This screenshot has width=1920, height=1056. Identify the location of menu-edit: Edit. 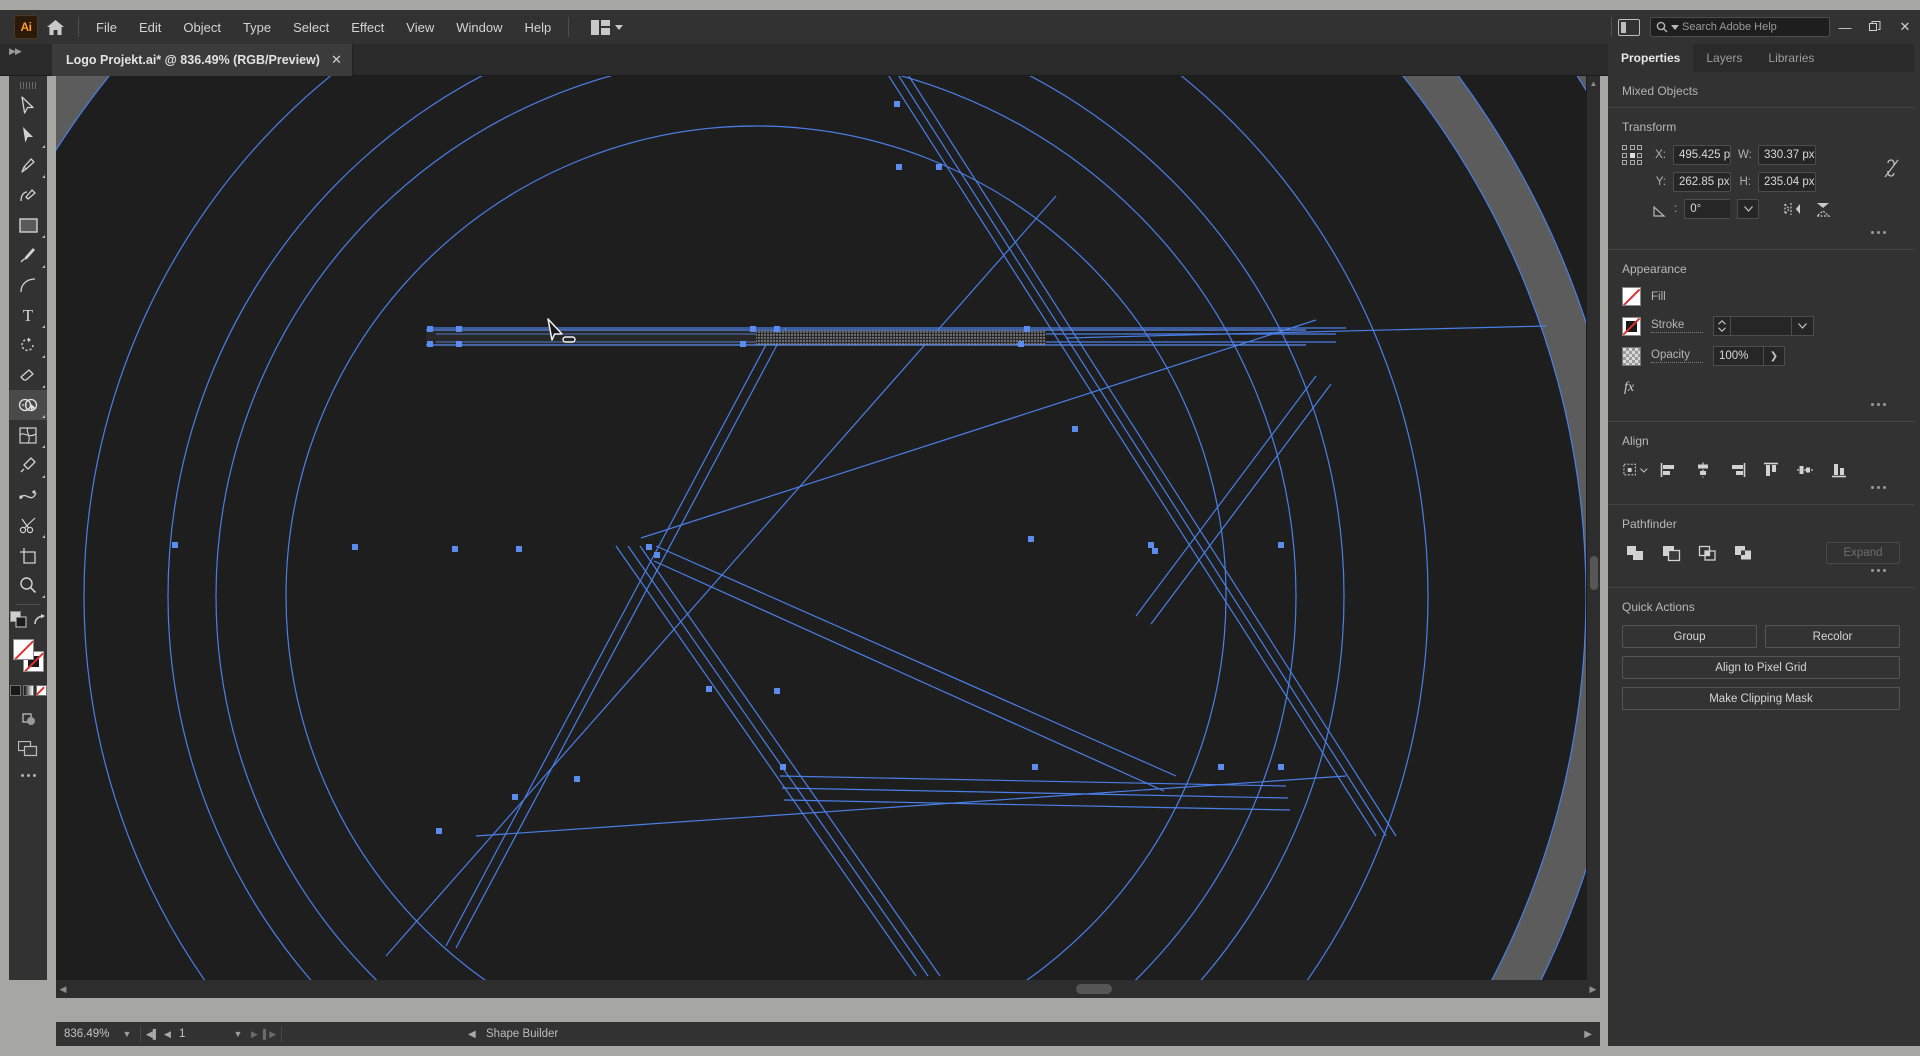
(150, 27).